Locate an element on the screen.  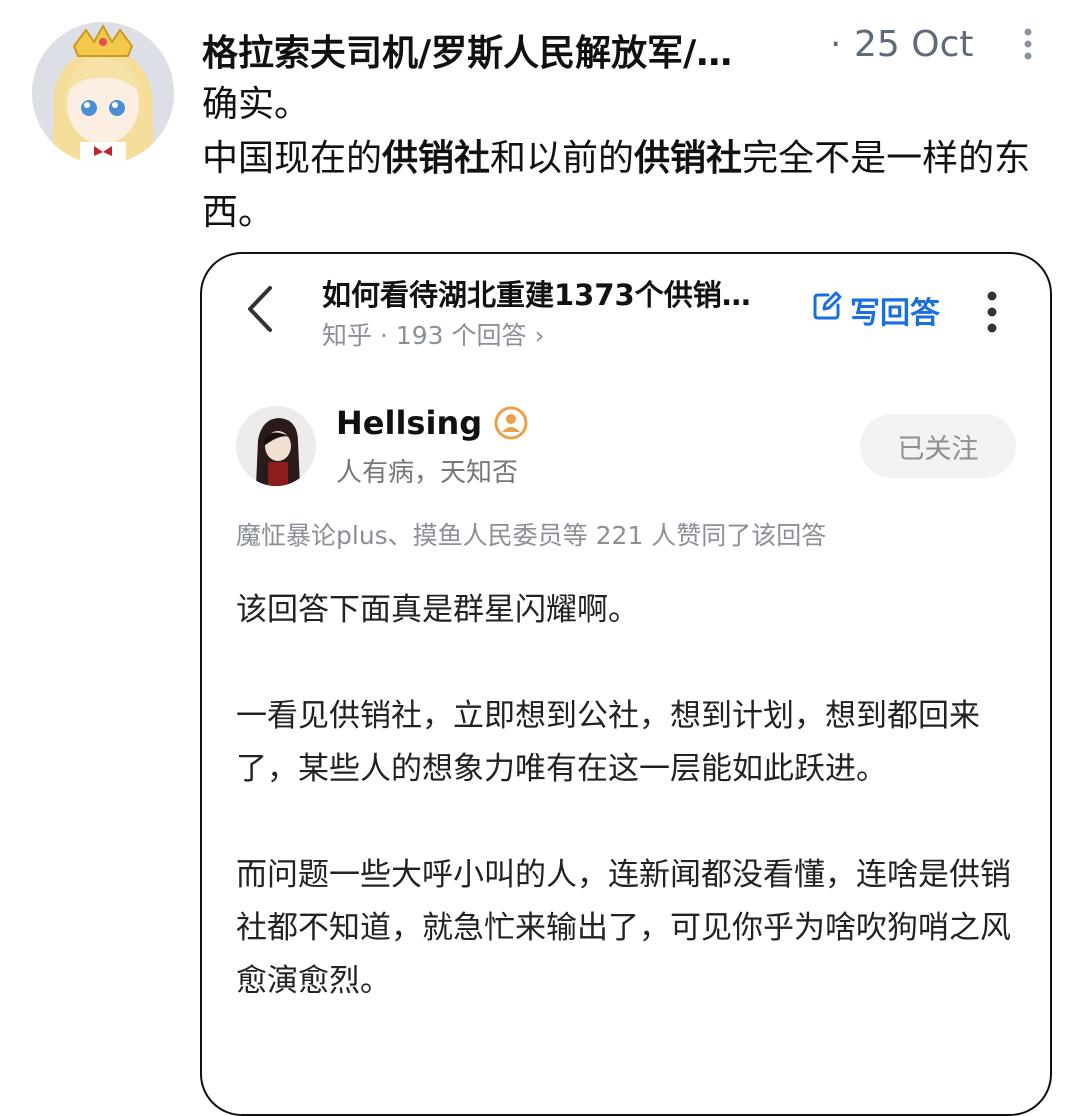
text-segment: 中国现在的 is located at coordinates (292, 158).